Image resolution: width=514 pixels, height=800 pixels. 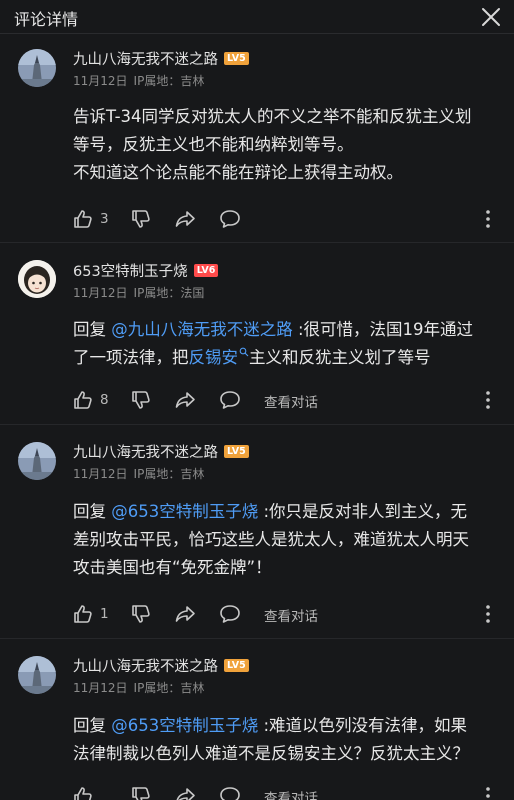 I want to click on text-line: 等号，反犹主义也不能和纳粹划等号。, so click(x=213, y=144).